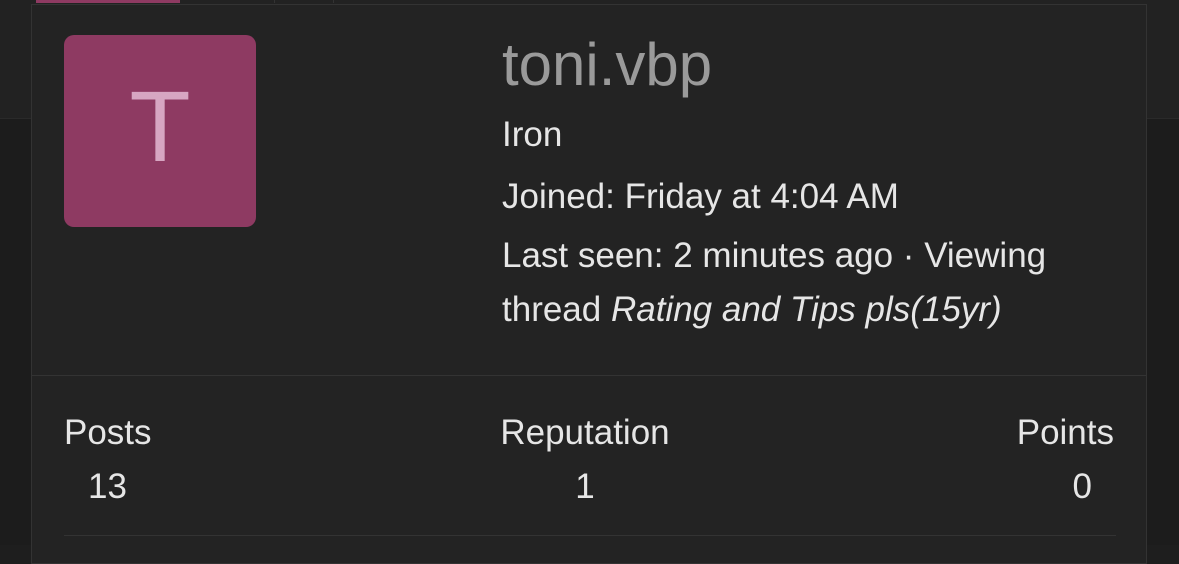  Describe the element at coordinates (1065, 432) in the screenshot. I see `stat-label-points: Points` at that location.